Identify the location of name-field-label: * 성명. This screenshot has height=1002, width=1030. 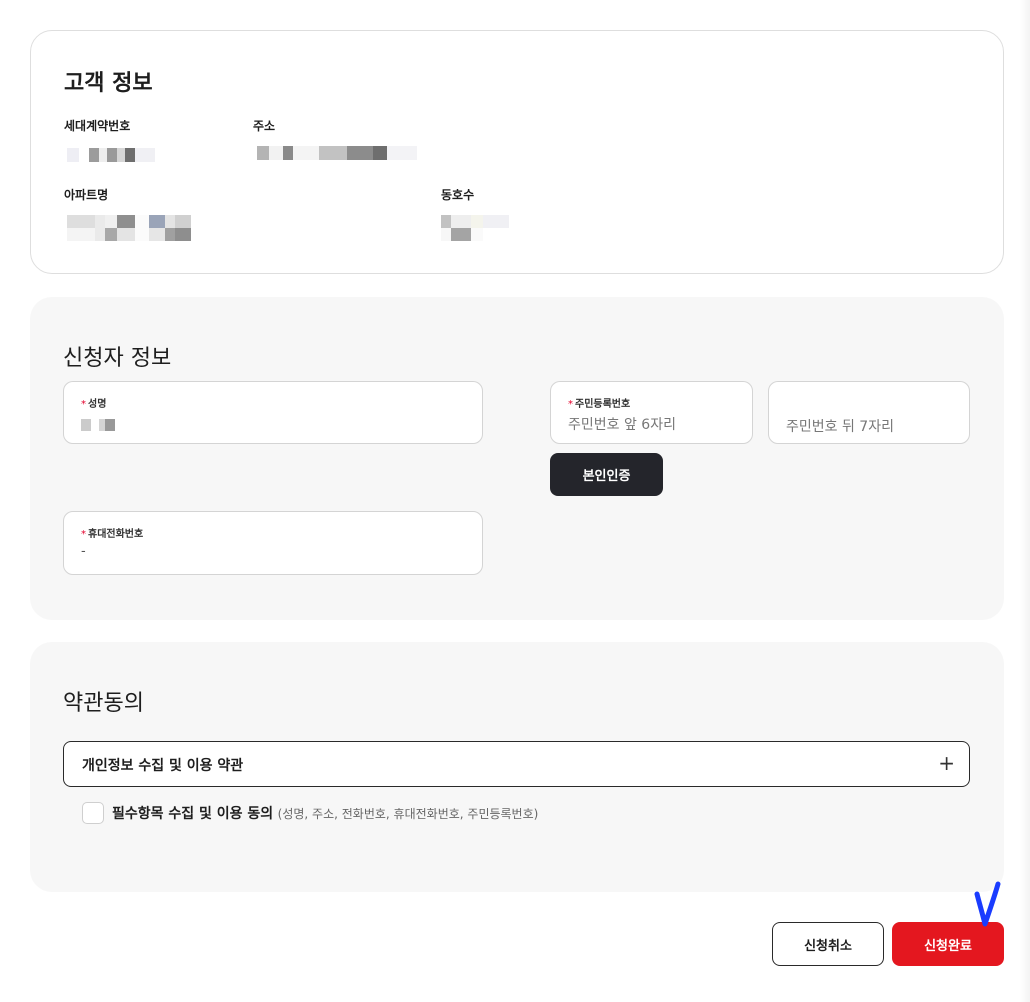
(93, 402).